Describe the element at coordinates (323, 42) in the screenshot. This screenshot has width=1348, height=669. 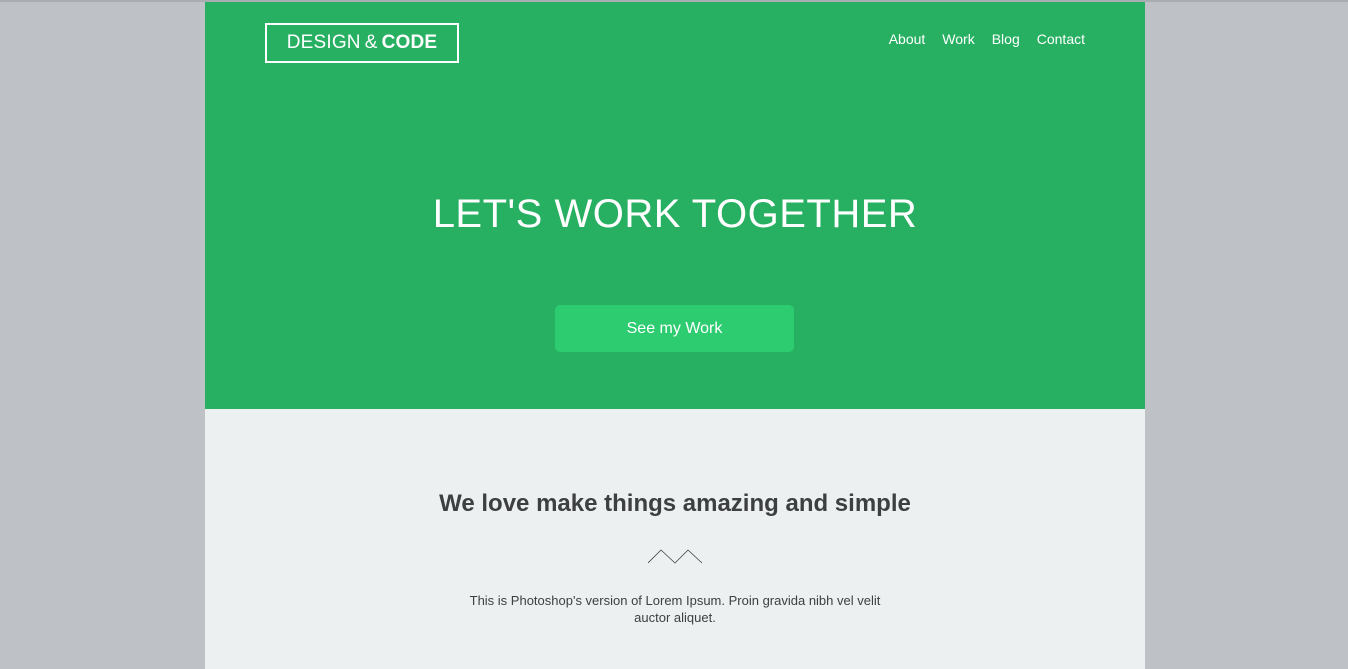
I see `logo-text-design: DESIGN` at that location.